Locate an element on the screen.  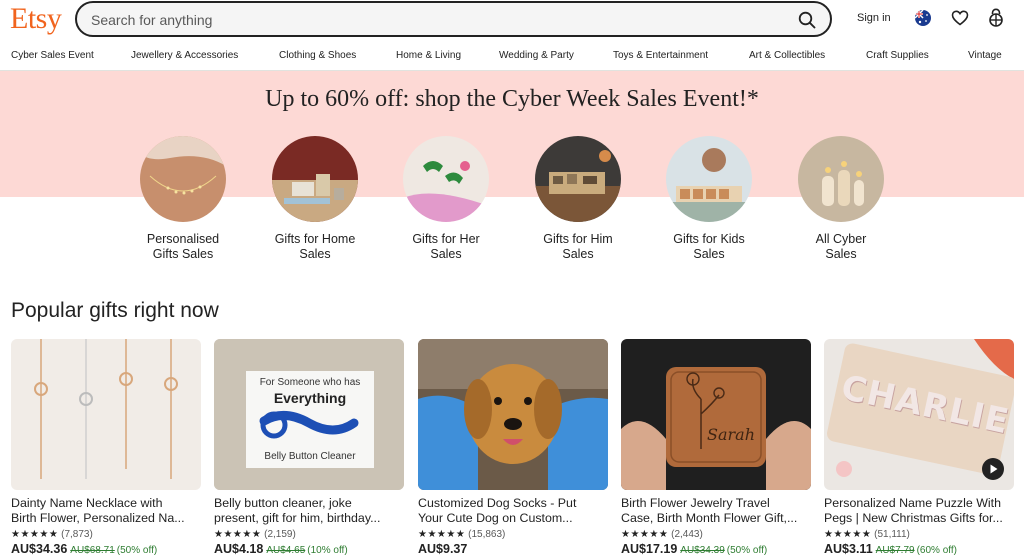
category-label: All Cyber is located at coordinates (841, 239).